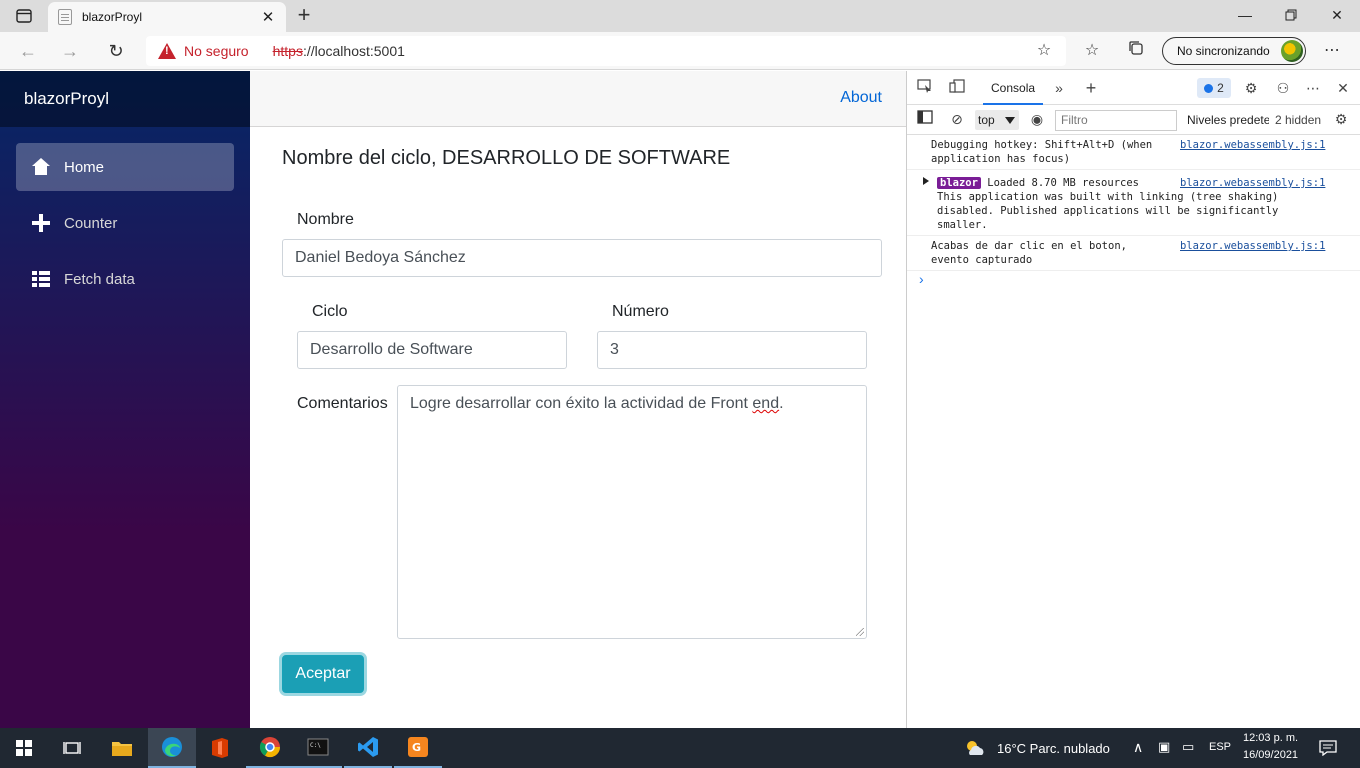 The width and height of the screenshot is (1360, 768). What do you see at coordinates (926, 181) in the screenshot?
I see `expand-triangle-icon` at bounding box center [926, 181].